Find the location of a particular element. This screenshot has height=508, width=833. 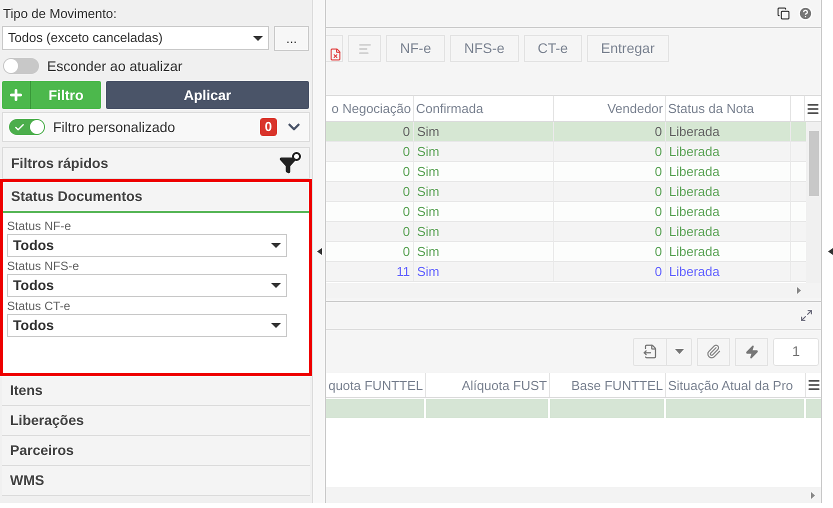

export-split-button is located at coordinates (662, 352).